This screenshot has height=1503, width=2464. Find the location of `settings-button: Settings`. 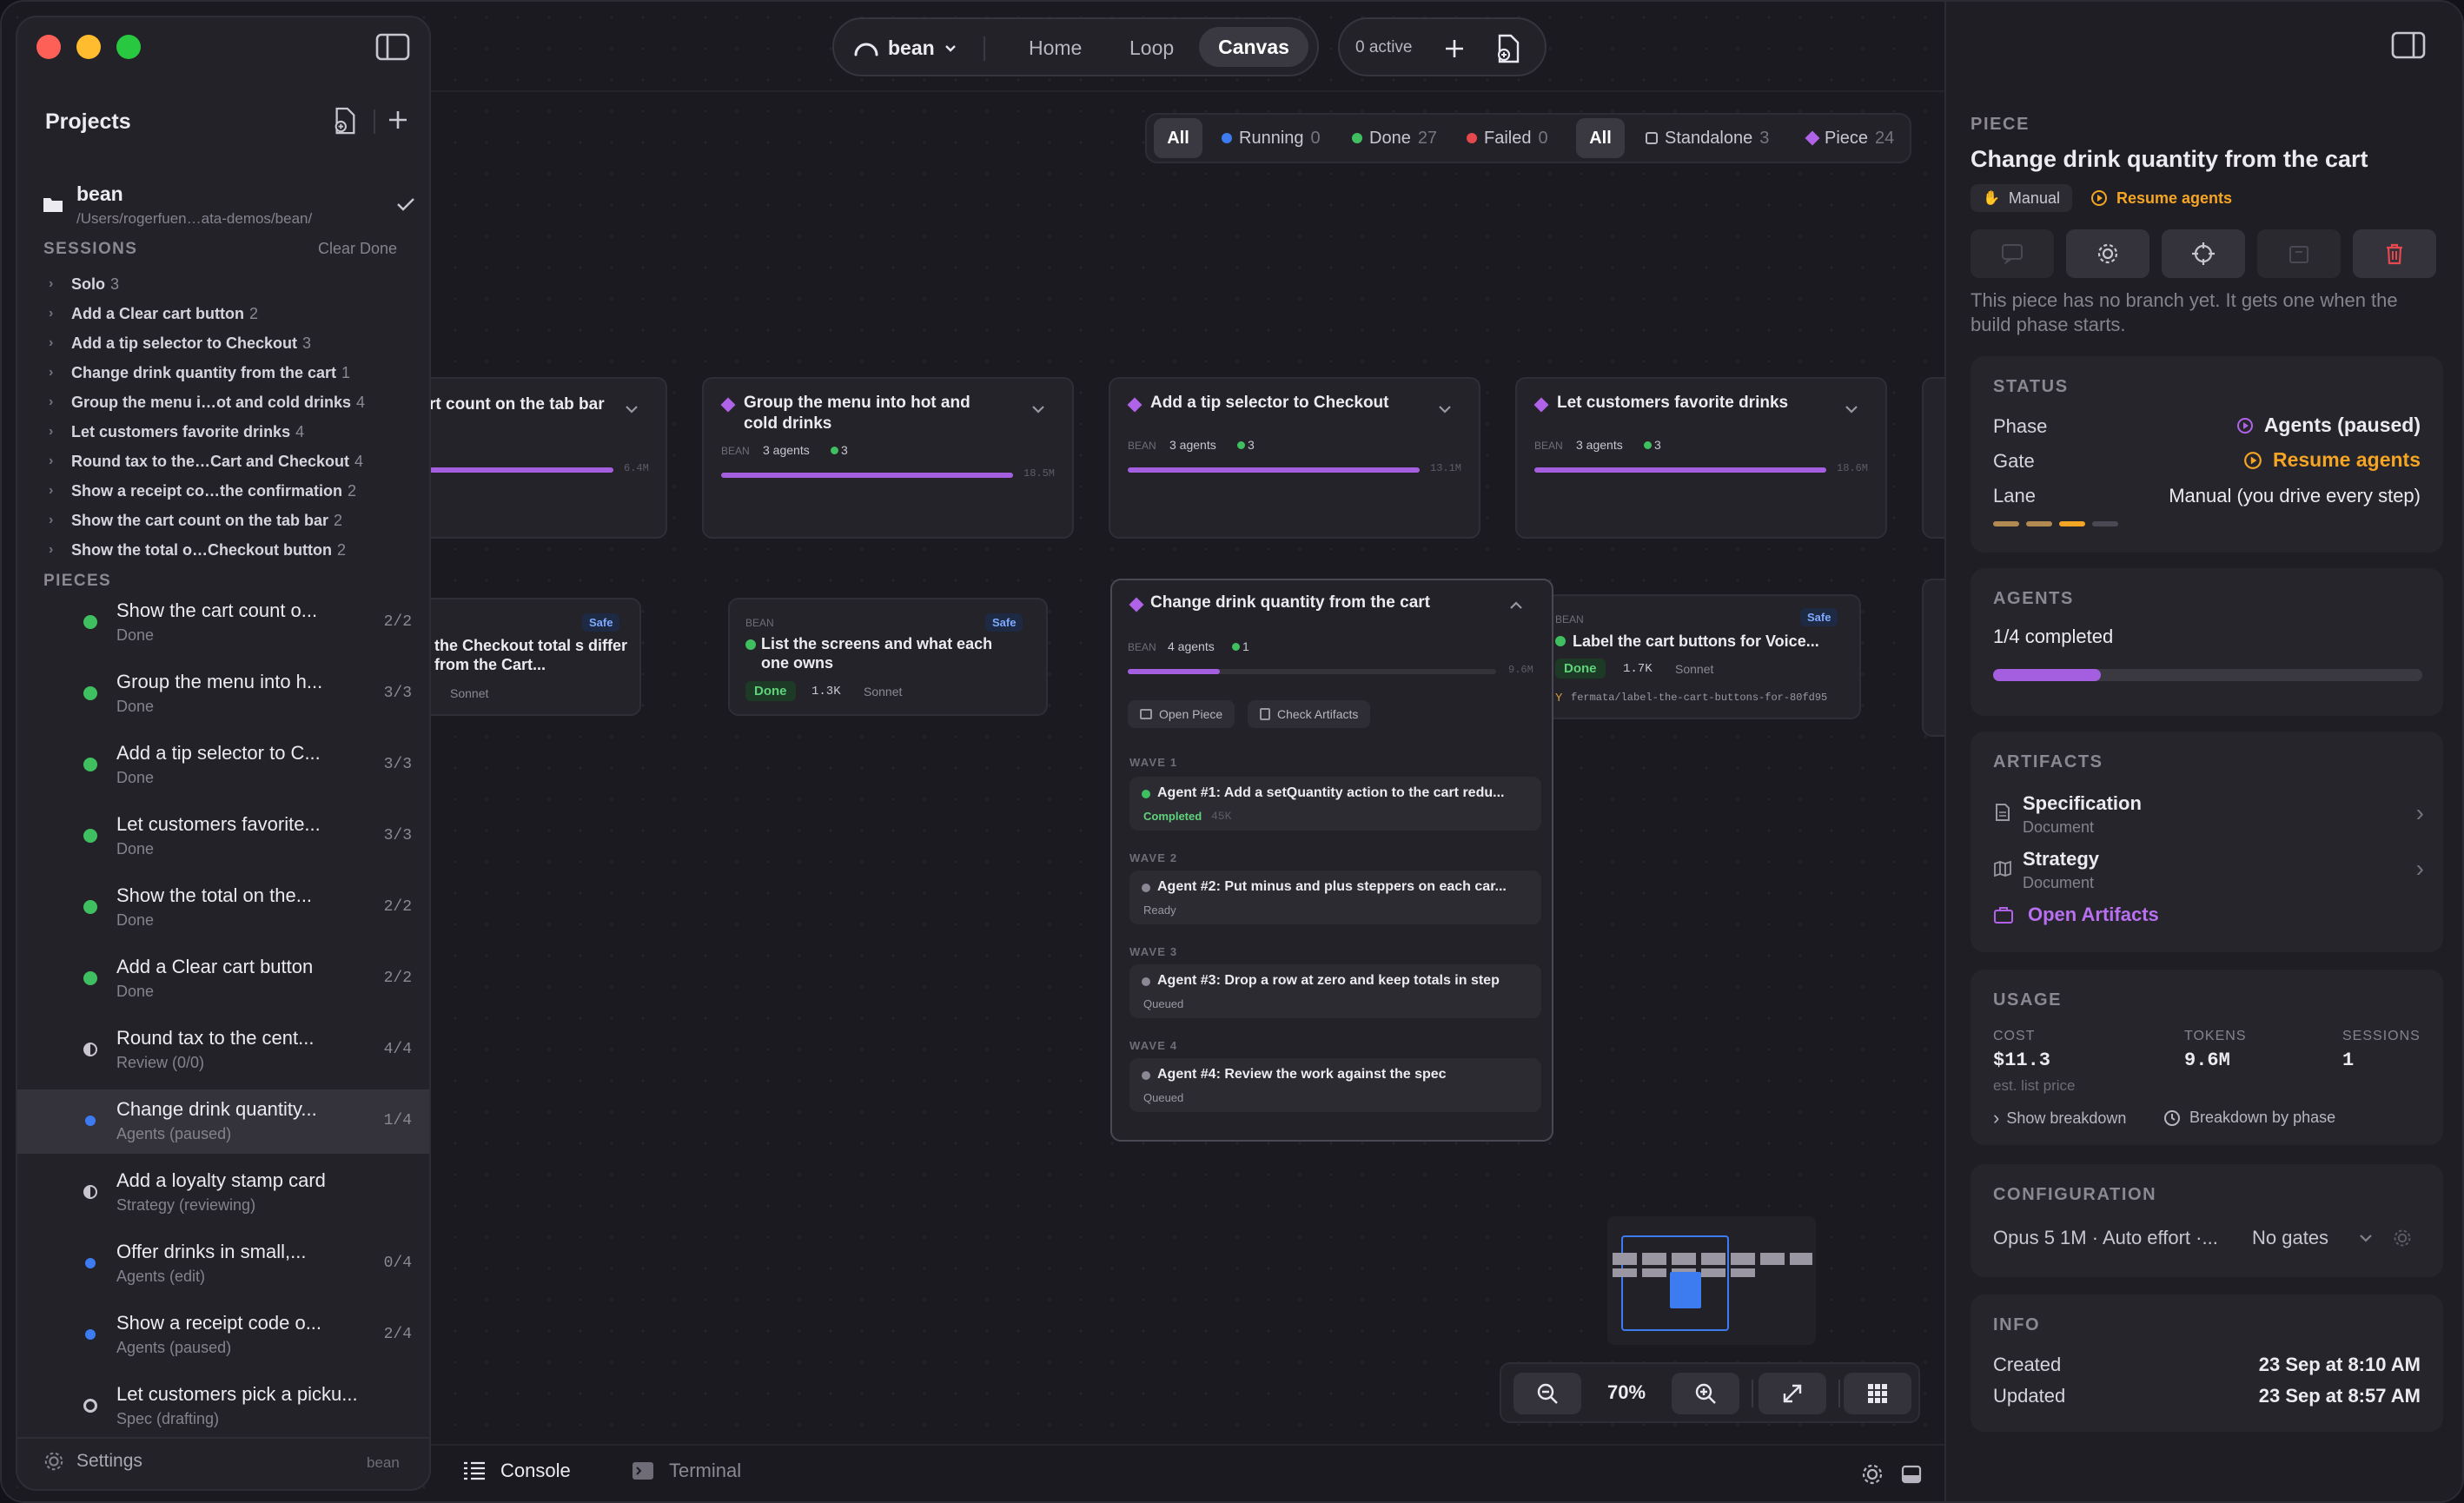

settings-button: Settings is located at coordinates (92, 1461).